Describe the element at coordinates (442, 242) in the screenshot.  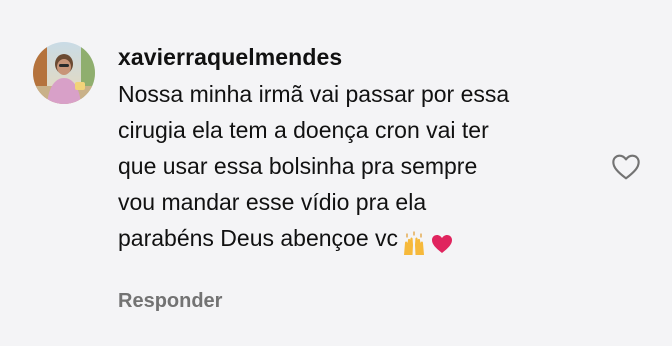
I see `red-heart-emoji` at that location.